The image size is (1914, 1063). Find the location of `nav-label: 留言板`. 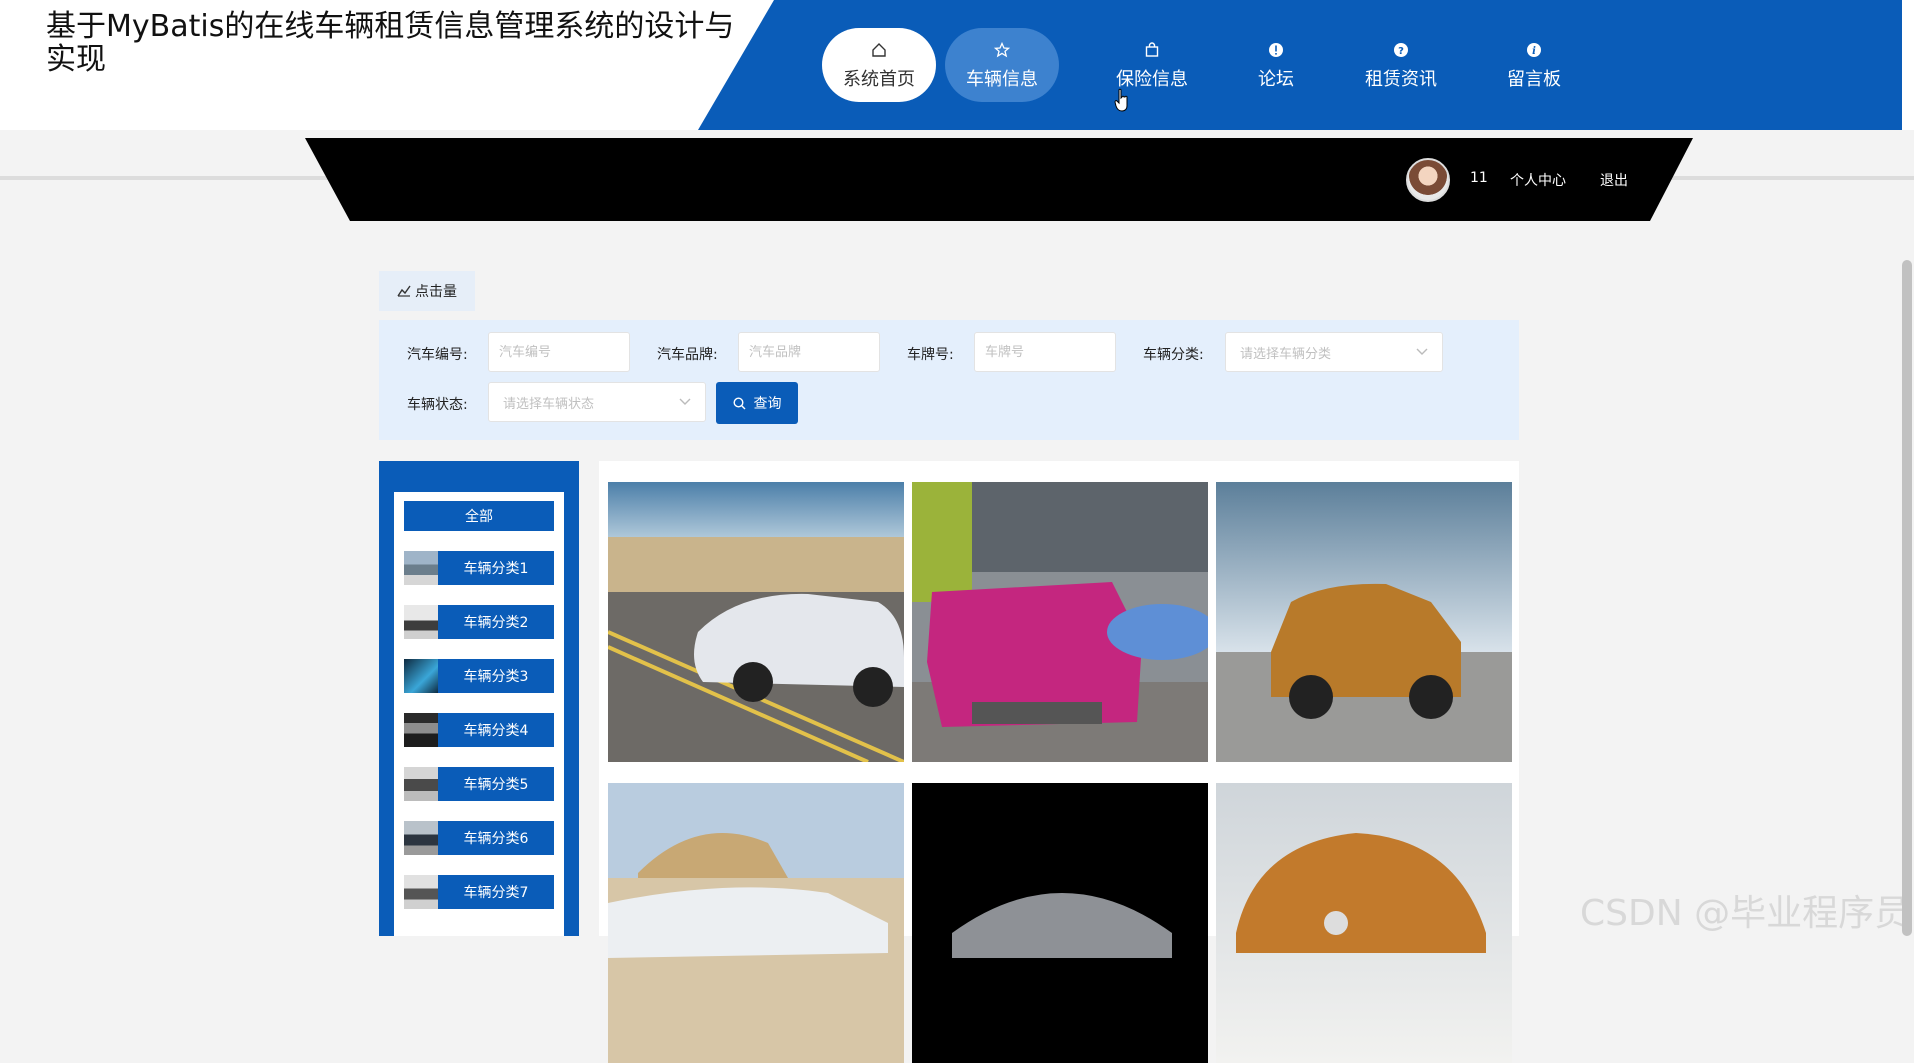

nav-label: 留言板 is located at coordinates (1534, 79).